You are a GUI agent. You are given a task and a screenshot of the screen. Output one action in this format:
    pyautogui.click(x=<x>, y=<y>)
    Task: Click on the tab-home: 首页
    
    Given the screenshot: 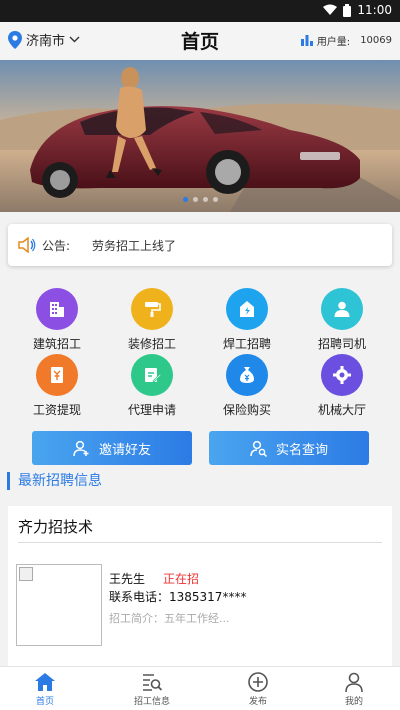 What is the action you would take?
    pyautogui.click(x=45, y=689)
    